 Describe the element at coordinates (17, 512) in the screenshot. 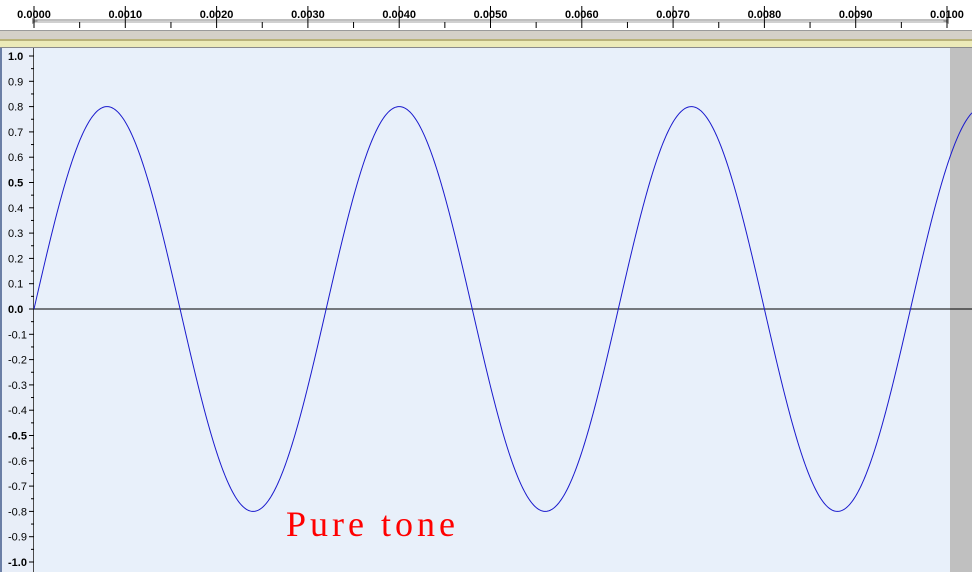

I see `amplitude-tick-label: -0.8` at that location.